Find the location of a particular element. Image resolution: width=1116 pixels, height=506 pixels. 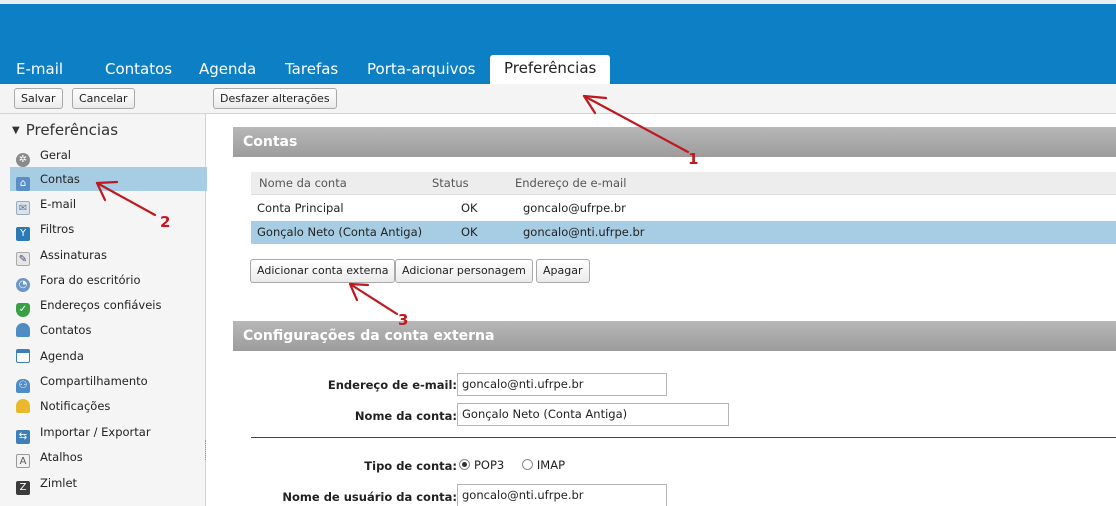

sidebar-item-label: Geral is located at coordinates (55, 155).